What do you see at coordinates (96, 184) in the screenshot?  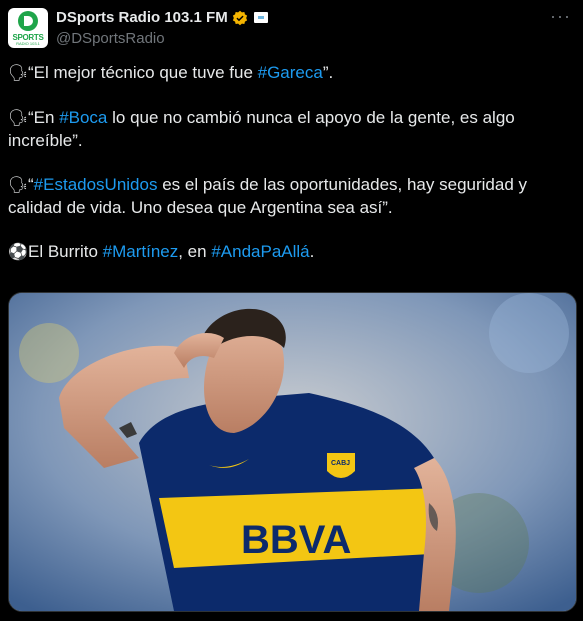 I see `hashtag-link: #EstadosUnidos` at bounding box center [96, 184].